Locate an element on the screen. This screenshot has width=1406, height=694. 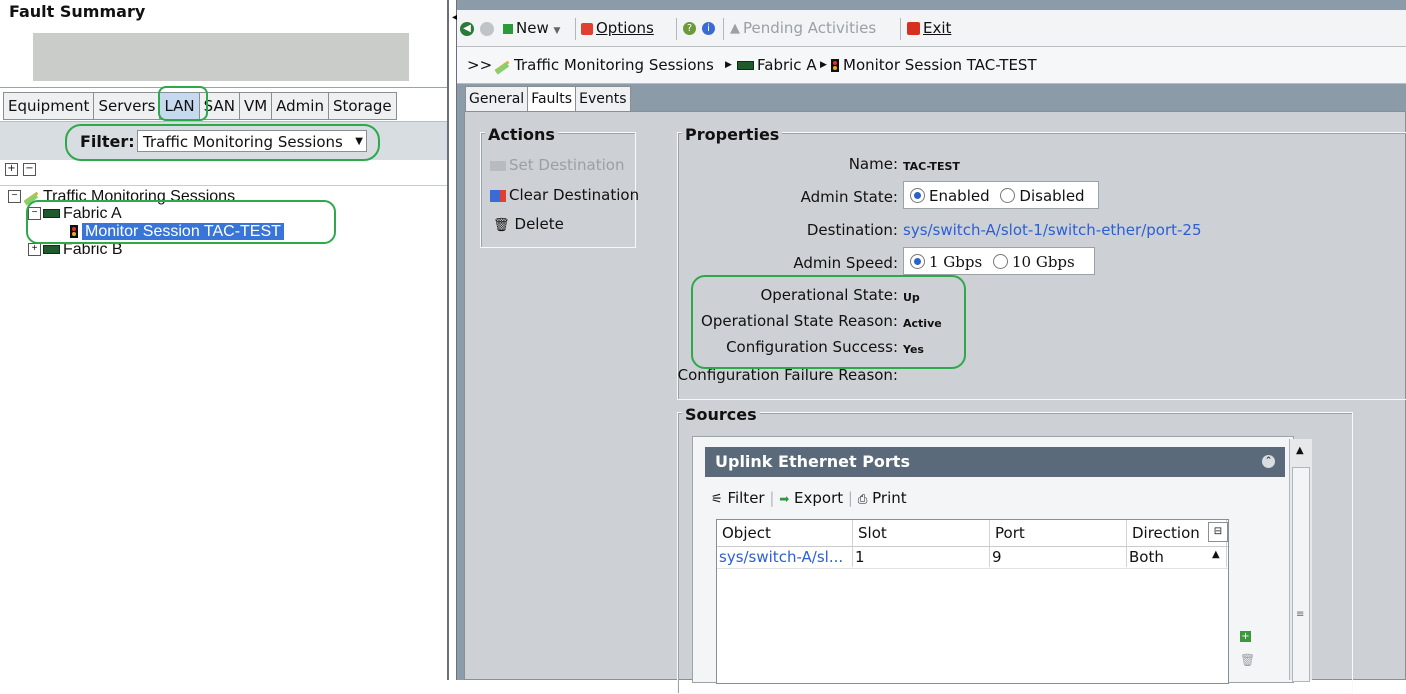
exit-label: Exit is located at coordinates (937, 28).